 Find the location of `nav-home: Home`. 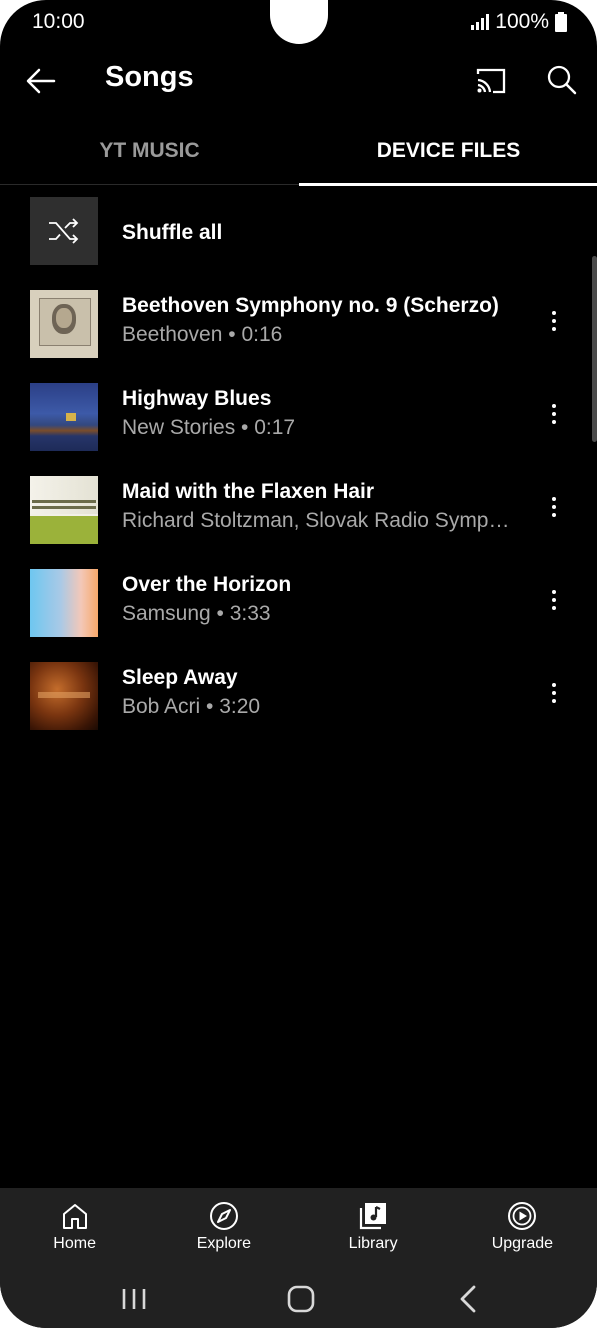

nav-home: Home is located at coordinates (74, 1230).